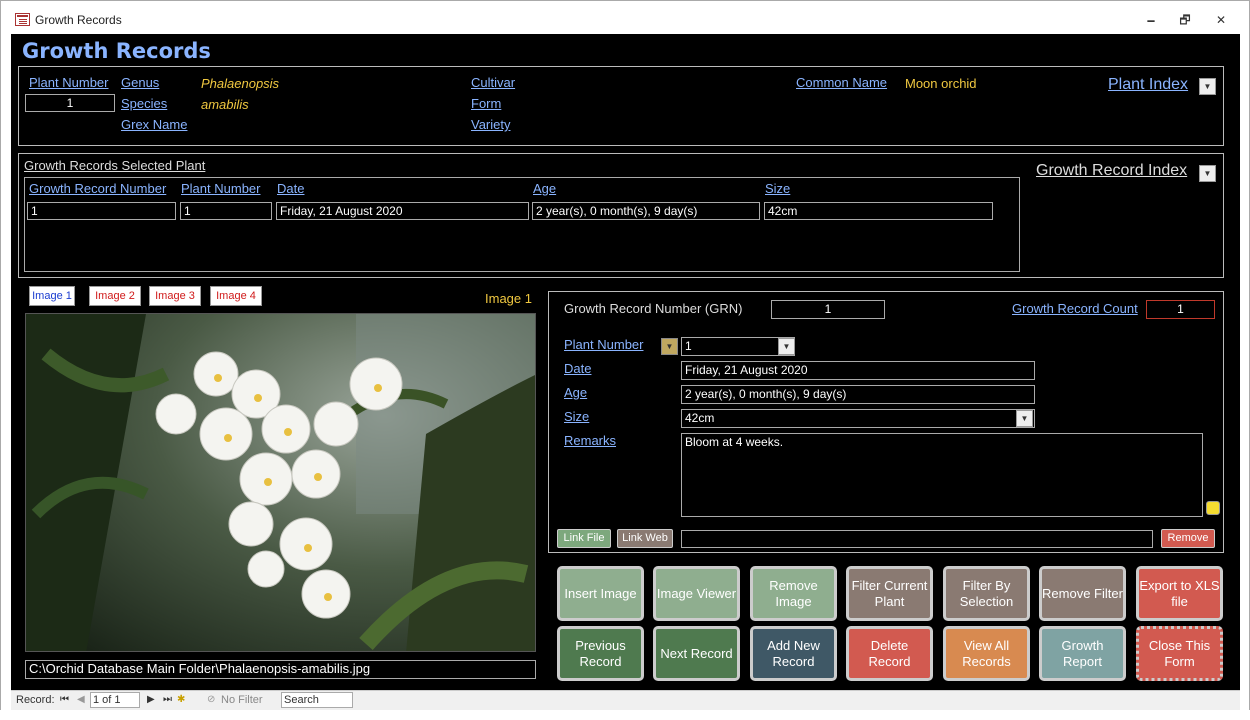 The width and height of the screenshot is (1250, 720). Describe the element at coordinates (116, 51) in the screenshot. I see `form-title: Growth Records` at that location.